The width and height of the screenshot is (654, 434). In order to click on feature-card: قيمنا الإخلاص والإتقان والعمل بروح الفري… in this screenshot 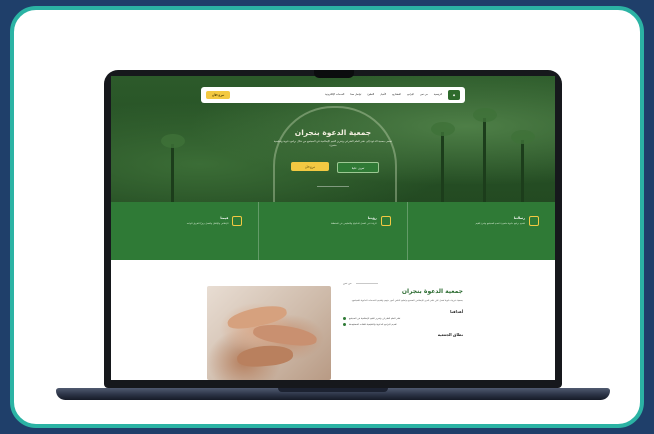, I will do `click(184, 231)`.